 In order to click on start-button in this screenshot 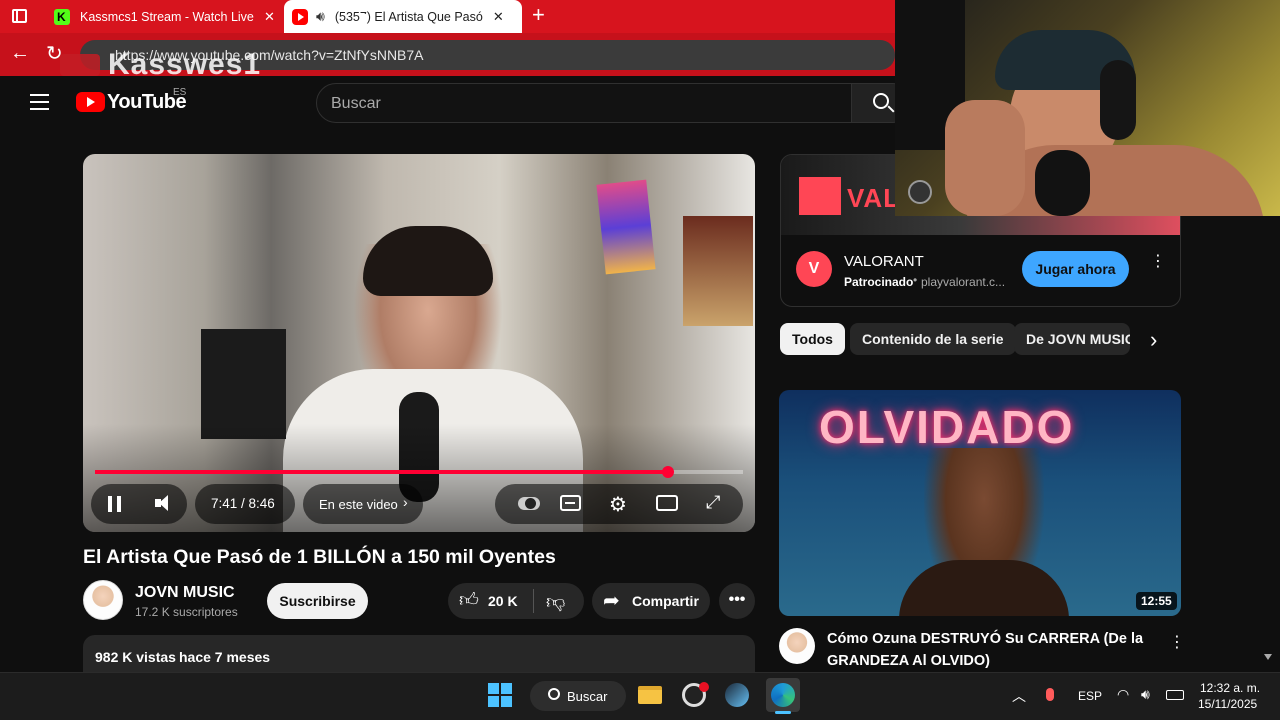, I will do `click(500, 695)`.